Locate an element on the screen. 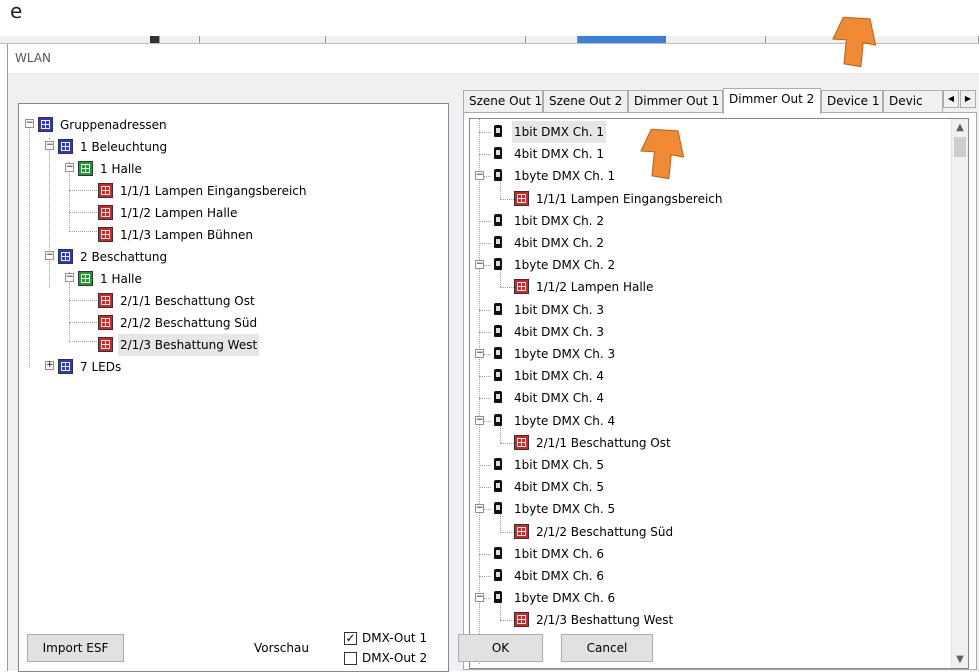 This screenshot has height=672, width=979. middle-group-icon is located at coordinates (85, 278).